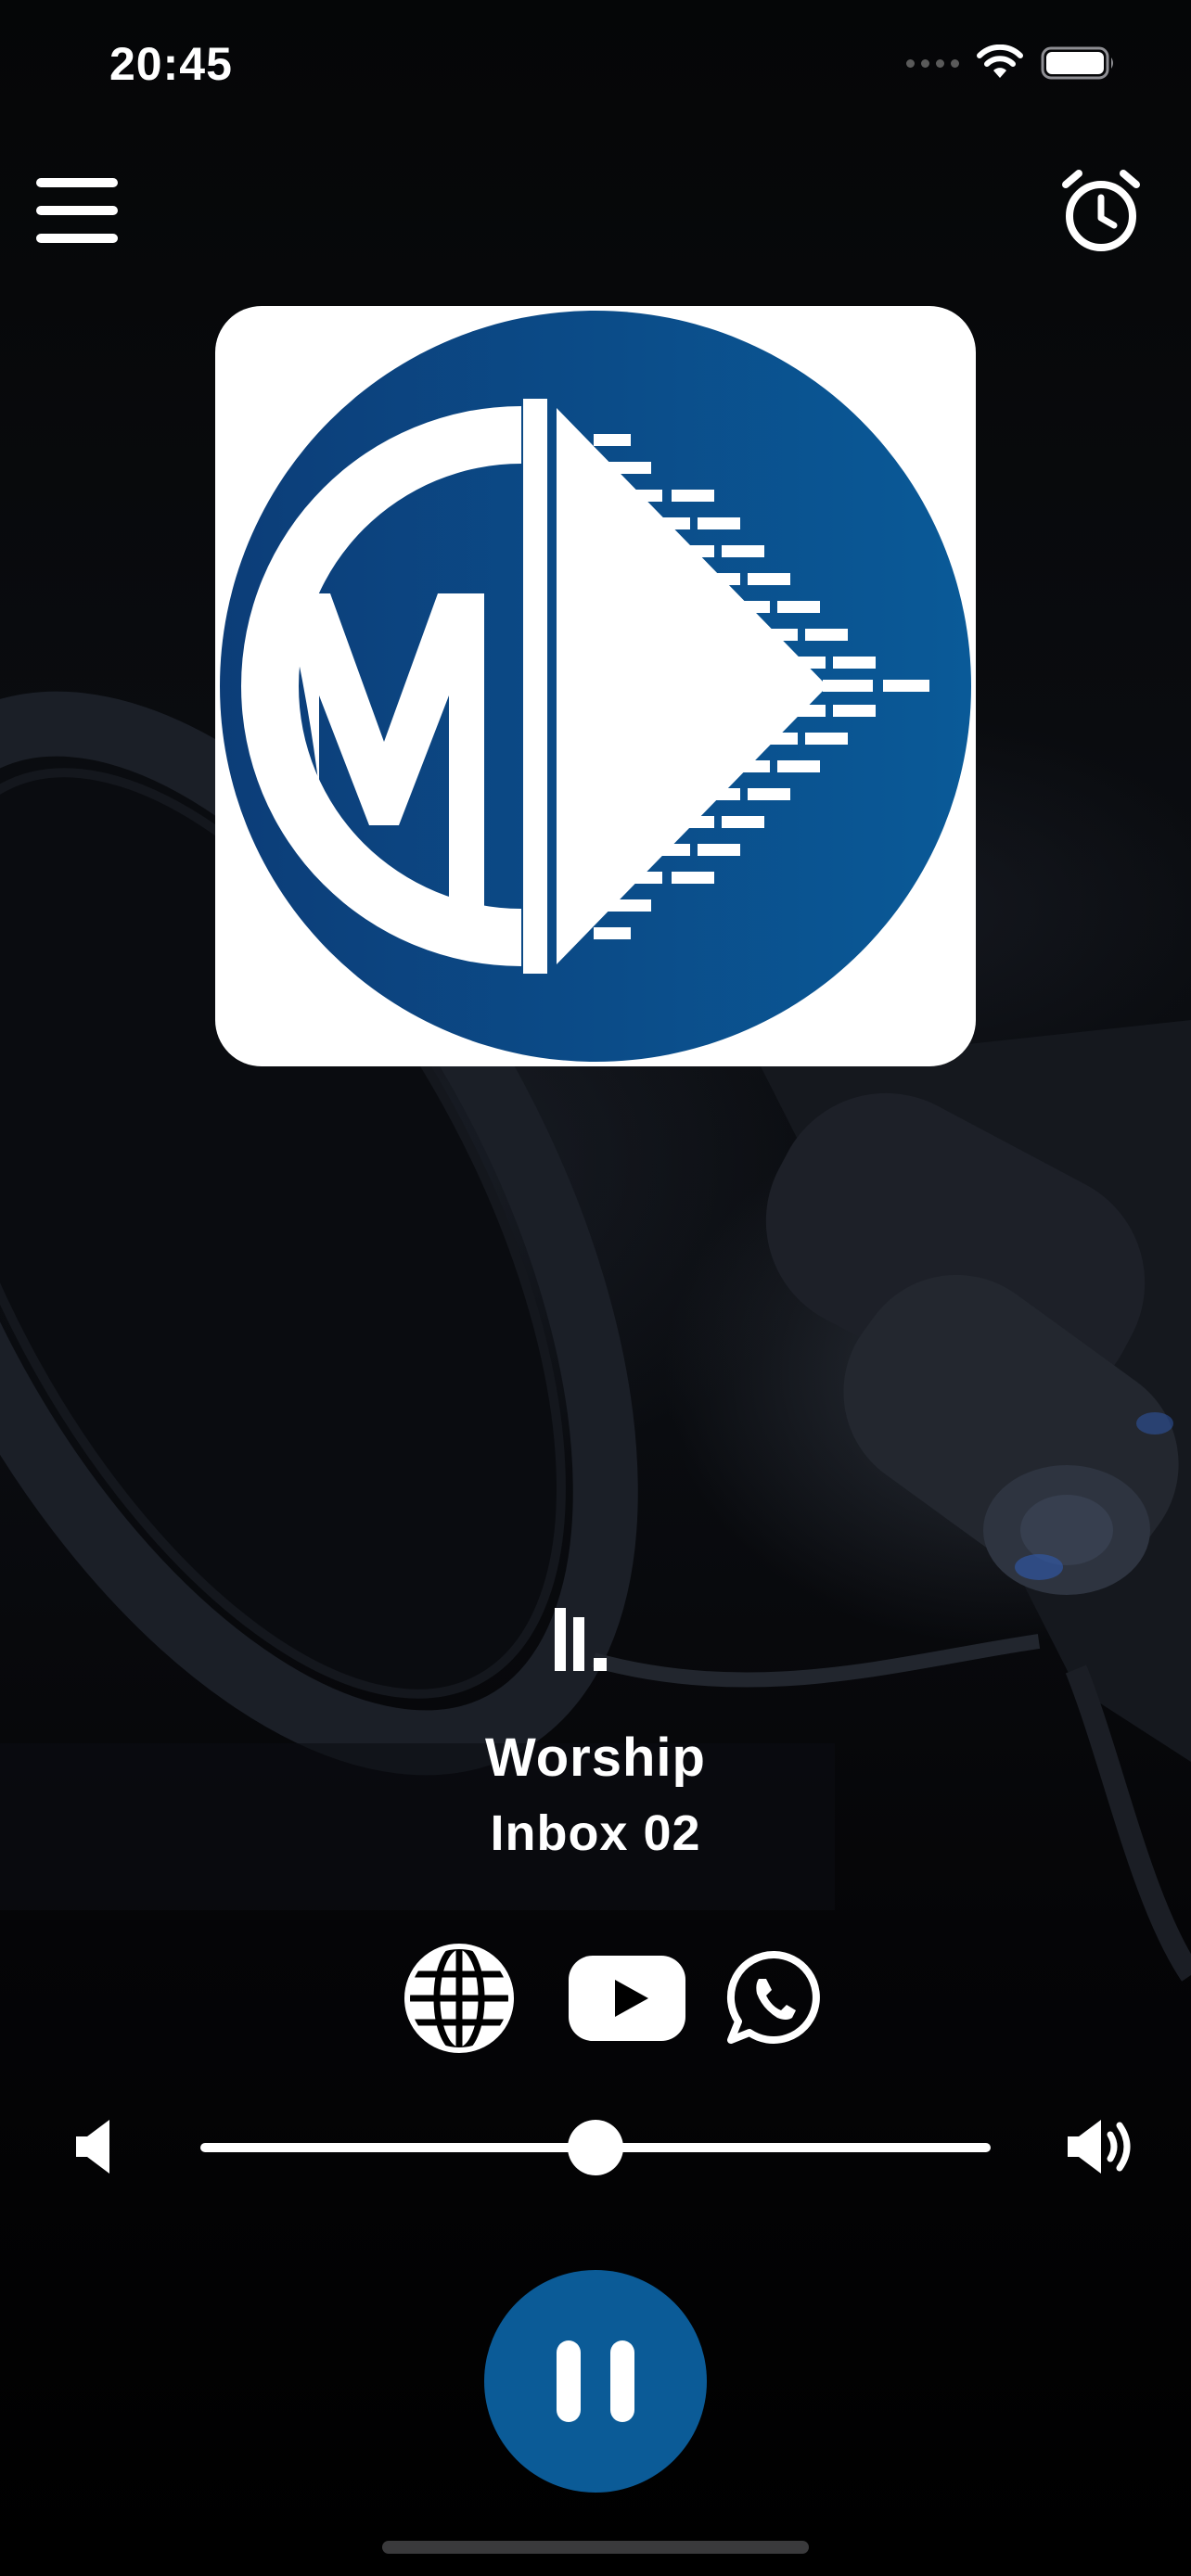 This screenshot has width=1191, height=2576. Describe the element at coordinates (595, 1758) in the screenshot. I see `track-title: Worship` at that location.